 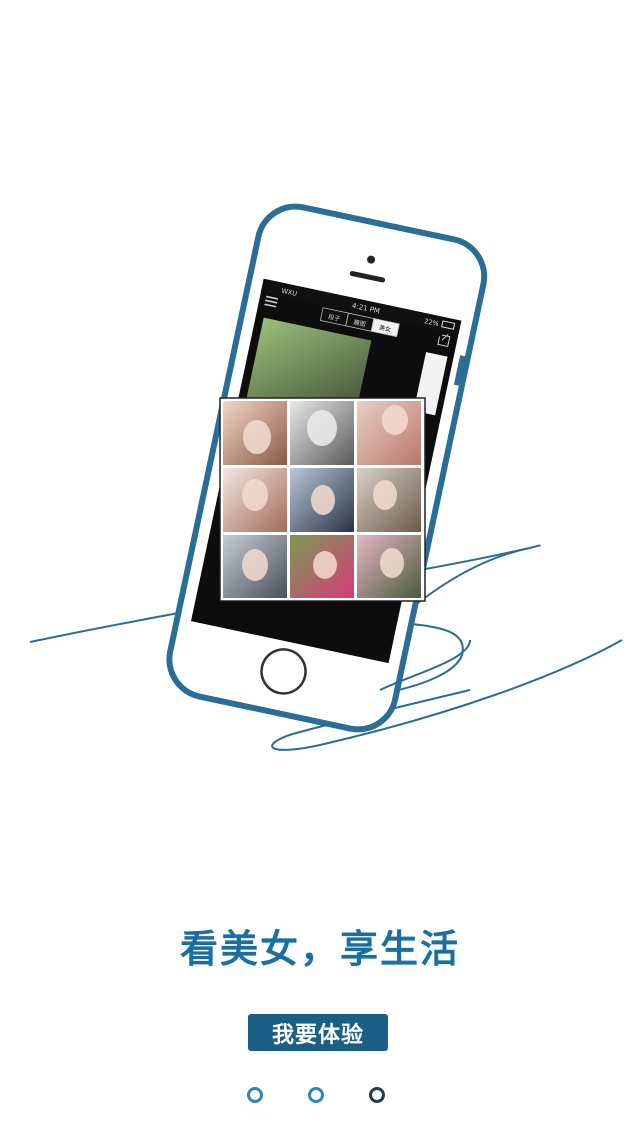 I want to click on page-indicator, so click(x=320, y=1098).